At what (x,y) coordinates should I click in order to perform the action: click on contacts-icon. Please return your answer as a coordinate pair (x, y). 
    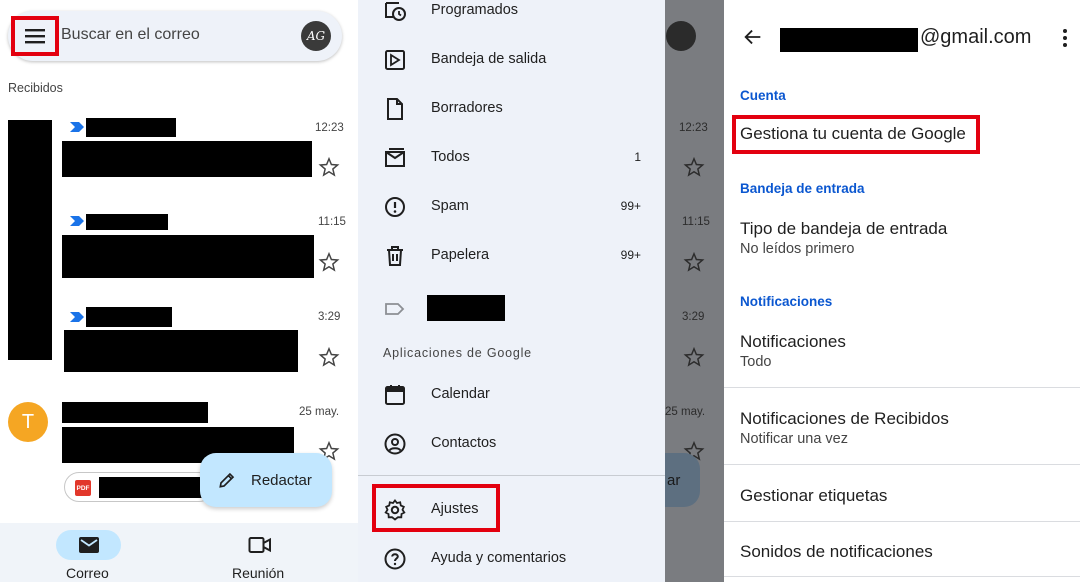
    Looking at the image, I should click on (395, 444).